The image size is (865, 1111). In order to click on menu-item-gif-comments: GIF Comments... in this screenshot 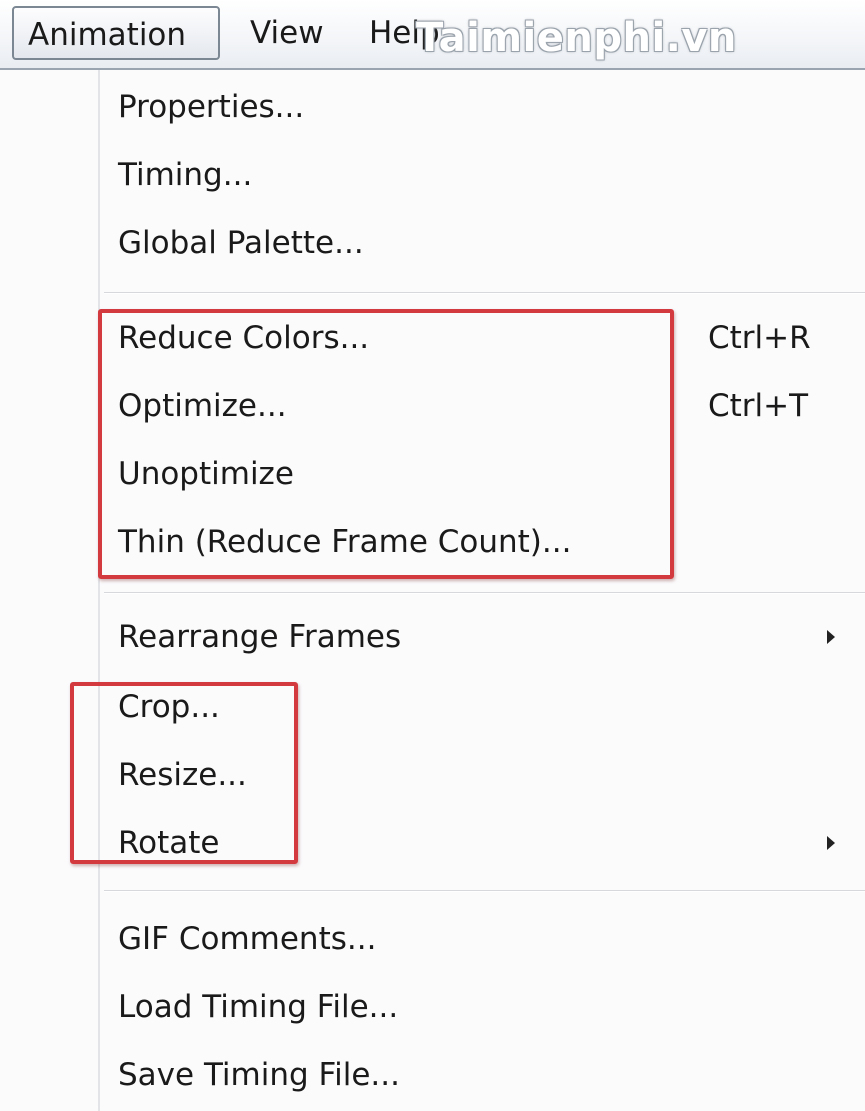, I will do `click(482, 939)`.